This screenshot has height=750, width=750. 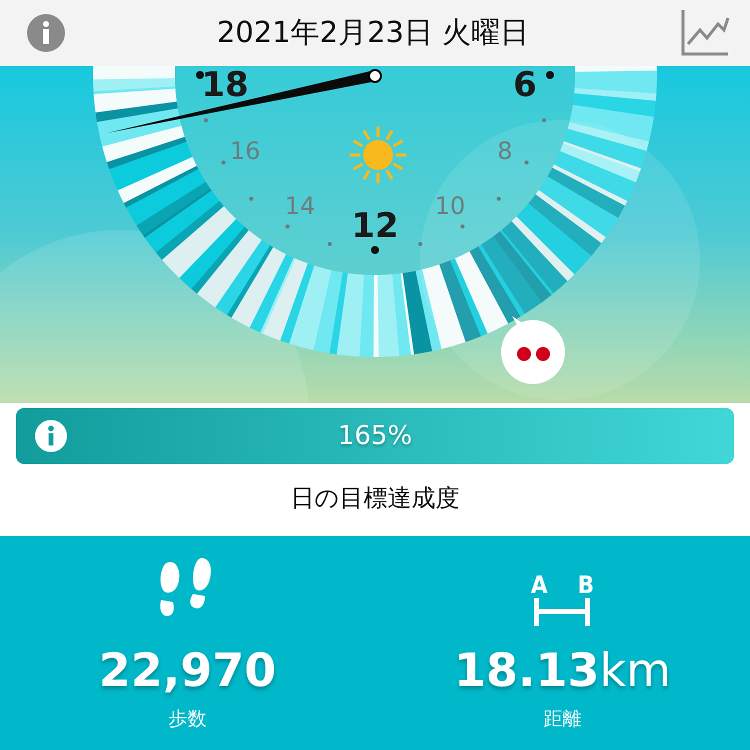 What do you see at coordinates (562, 613) in the screenshot?
I see `distance-bar-icon` at bounding box center [562, 613].